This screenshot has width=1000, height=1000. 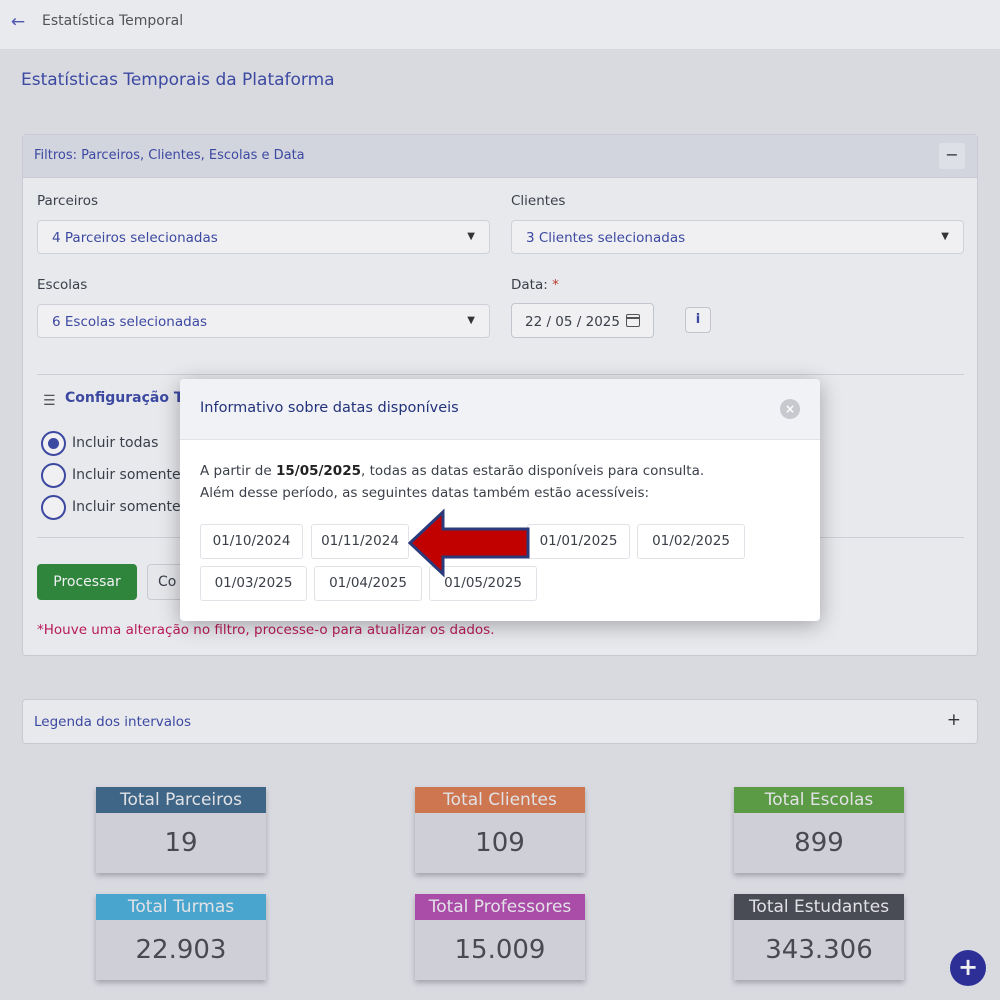 I want to click on line1-date: 15/05/2025, so click(x=318, y=471).